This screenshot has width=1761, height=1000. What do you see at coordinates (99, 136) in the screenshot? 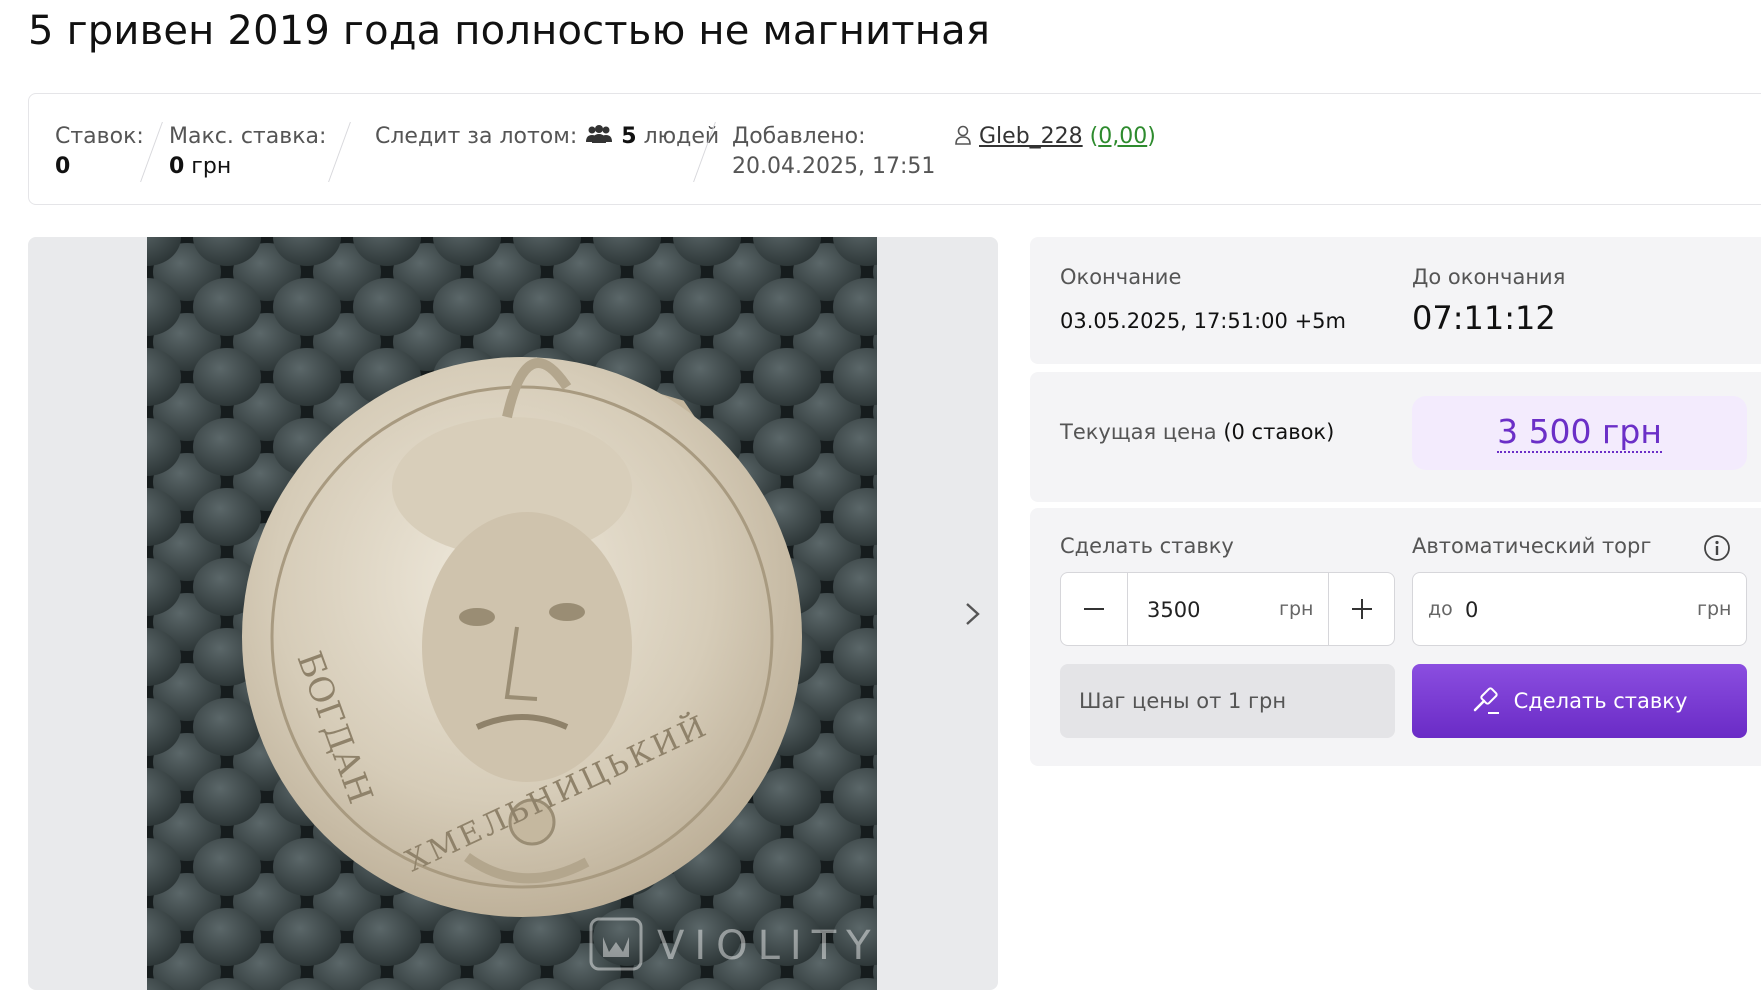
I see `bids-count-label: Ставок:` at bounding box center [99, 136].